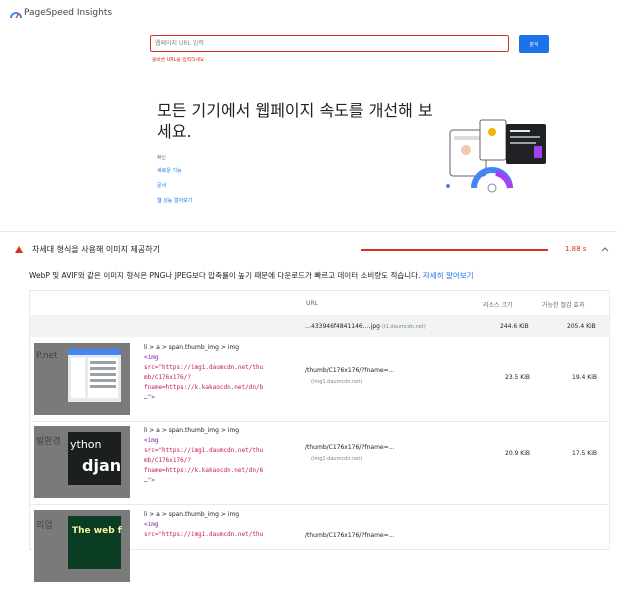 This screenshot has height=590, width=617. Describe the element at coordinates (454, 250) in the screenshot. I see `savings-bar` at that location.